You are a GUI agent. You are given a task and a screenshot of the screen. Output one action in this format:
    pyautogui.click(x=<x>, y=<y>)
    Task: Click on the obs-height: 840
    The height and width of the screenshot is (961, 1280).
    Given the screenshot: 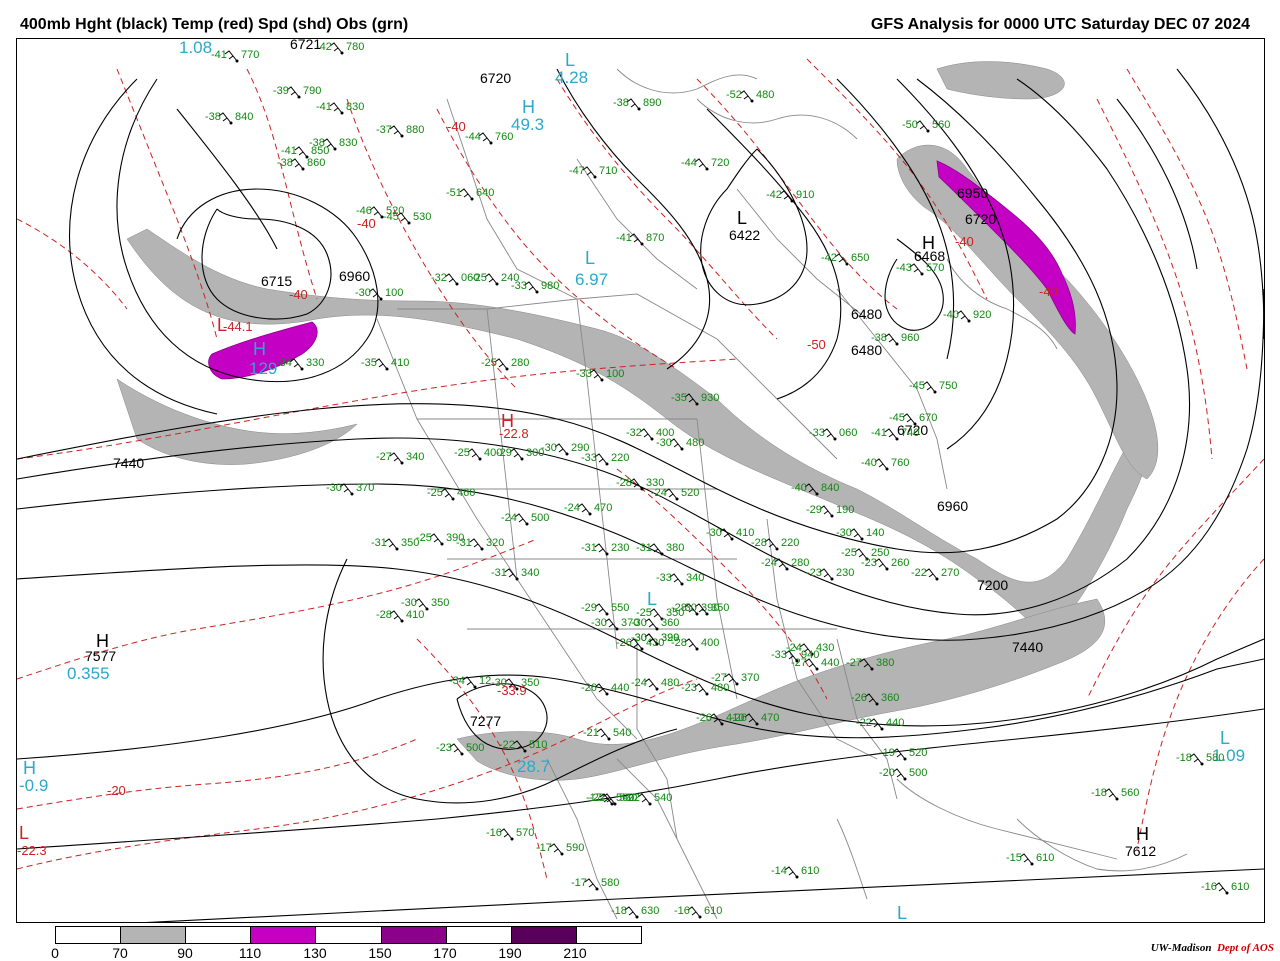 What is the action you would take?
    pyautogui.click(x=830, y=488)
    